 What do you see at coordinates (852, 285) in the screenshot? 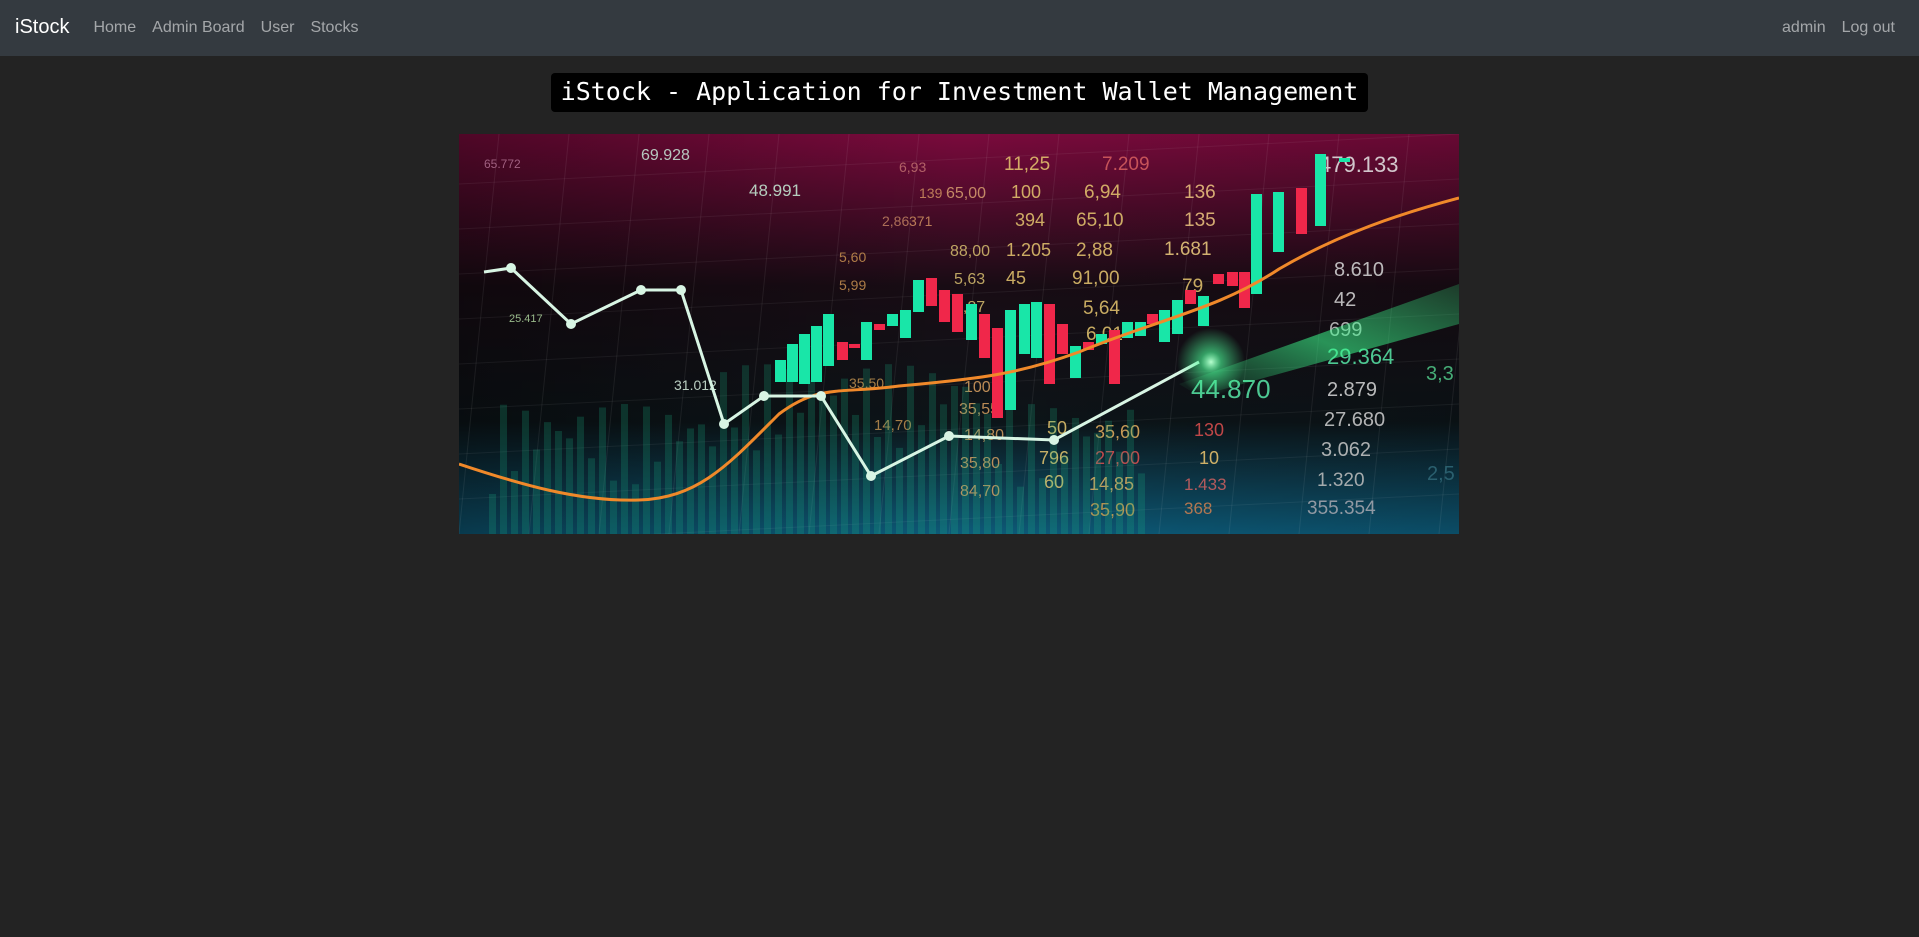
I see `ticker-number: 5,99` at bounding box center [852, 285].